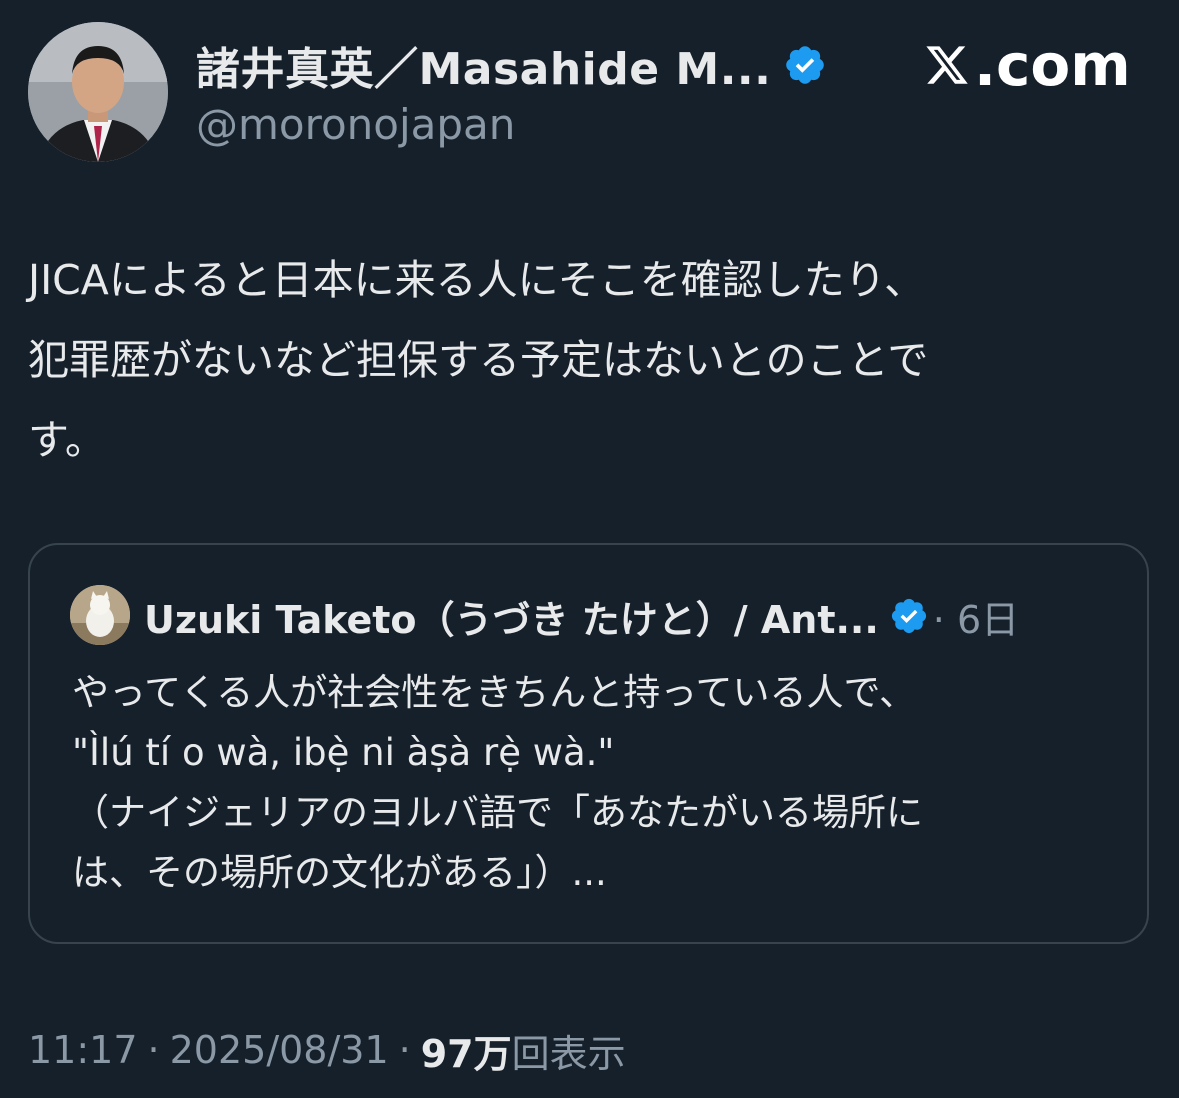  I want to click on x-logo-icon, so click(947, 65).